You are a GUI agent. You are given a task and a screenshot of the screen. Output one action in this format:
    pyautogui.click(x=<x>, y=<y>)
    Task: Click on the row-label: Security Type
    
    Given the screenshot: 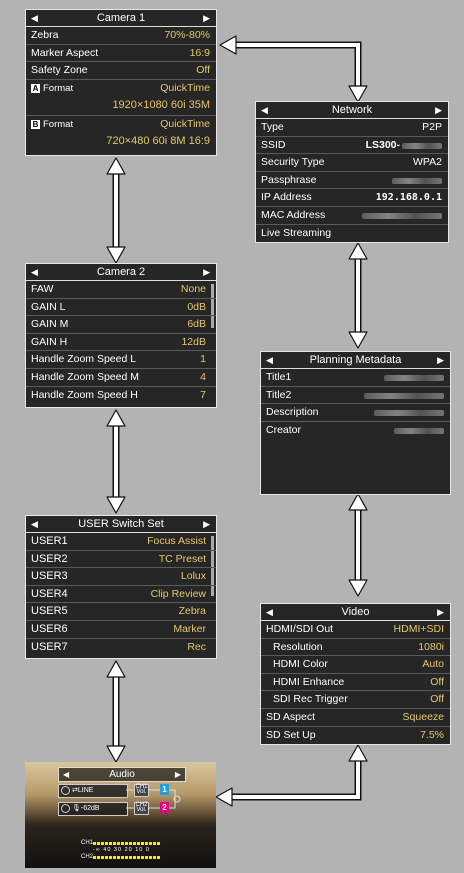 What is the action you would take?
    pyautogui.click(x=293, y=162)
    